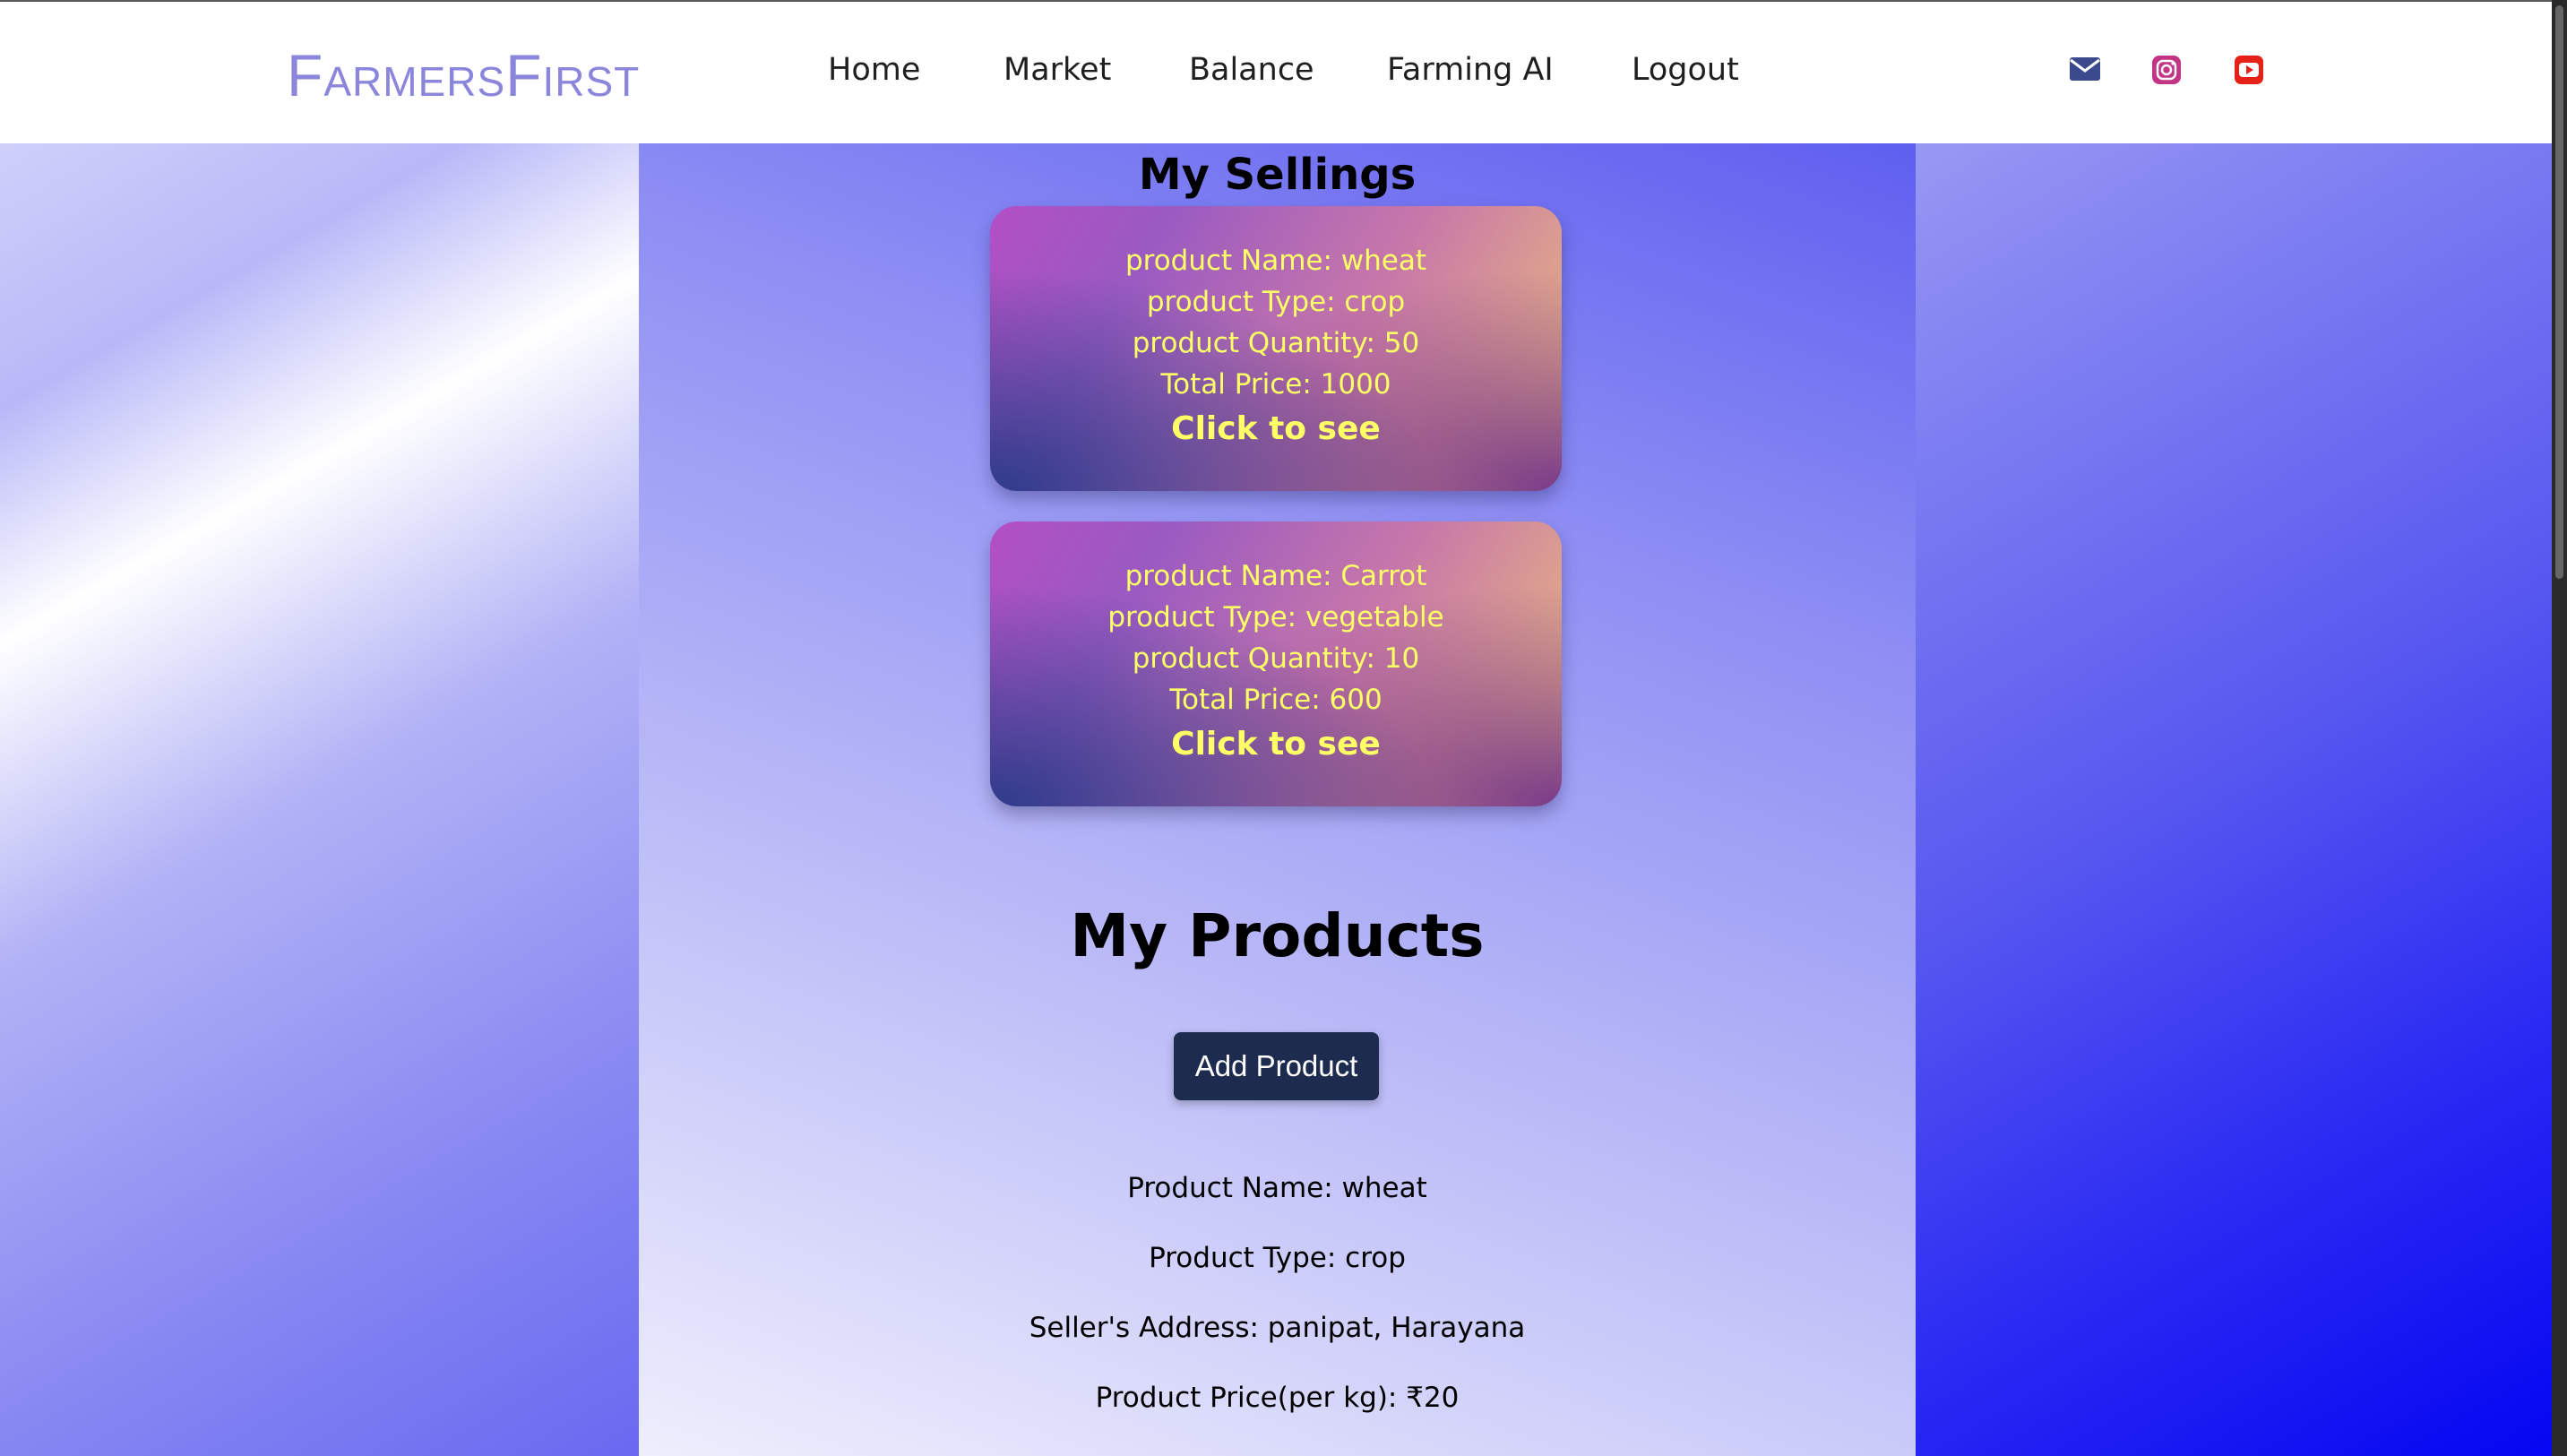  Describe the element at coordinates (1275, 261) in the screenshot. I see `selling-product-name: product Name: wheat` at that location.